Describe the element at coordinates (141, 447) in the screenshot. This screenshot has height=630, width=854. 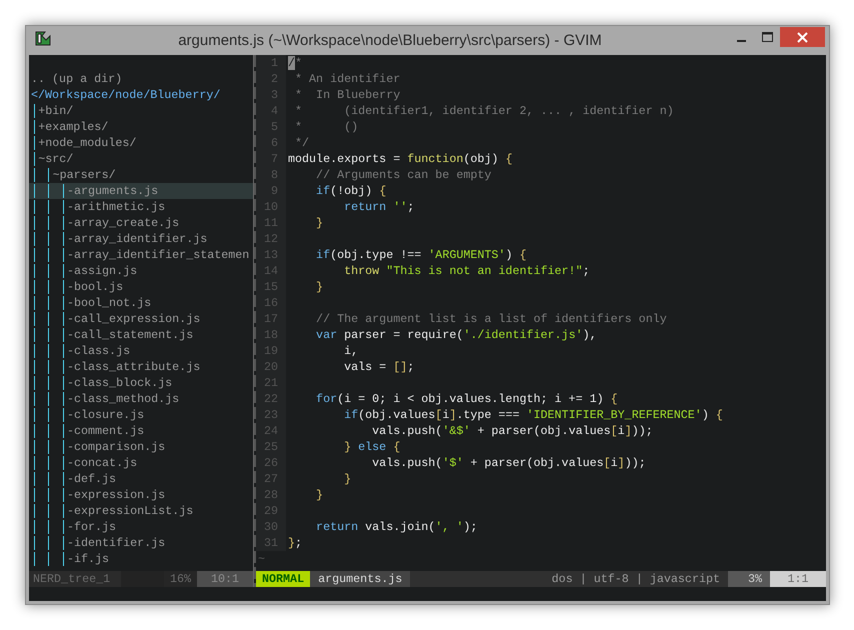
I see `tree-item: -comparison.js` at that location.